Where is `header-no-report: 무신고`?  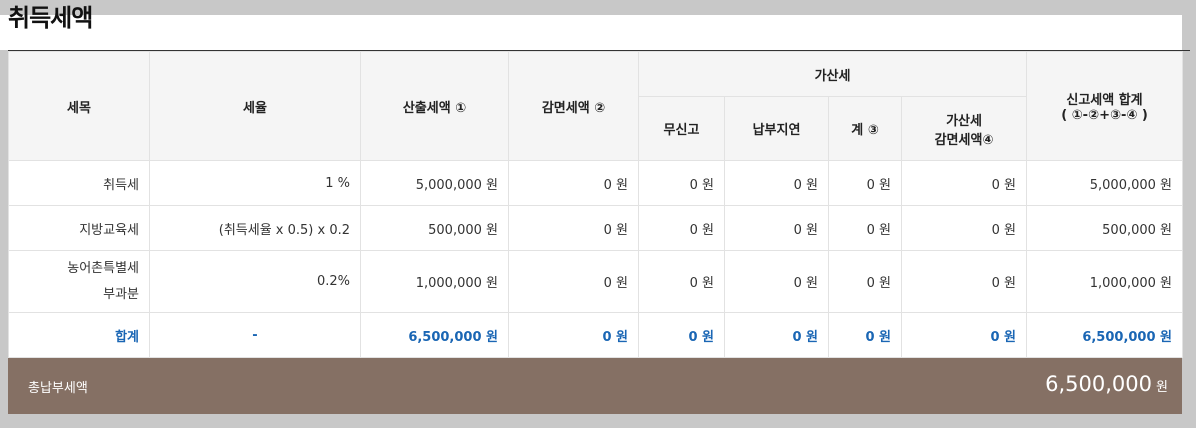 header-no-report: 무신고 is located at coordinates (681, 128).